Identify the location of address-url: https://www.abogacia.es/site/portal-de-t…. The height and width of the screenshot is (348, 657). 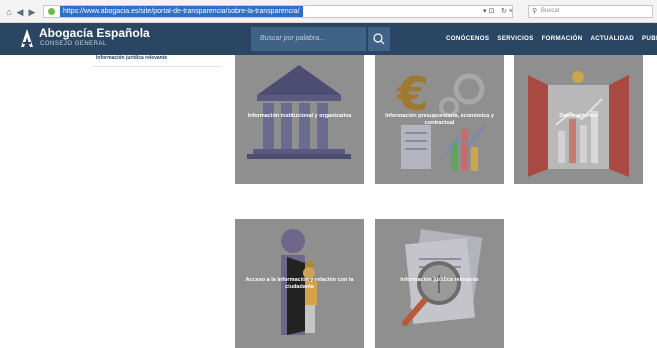
(181, 11).